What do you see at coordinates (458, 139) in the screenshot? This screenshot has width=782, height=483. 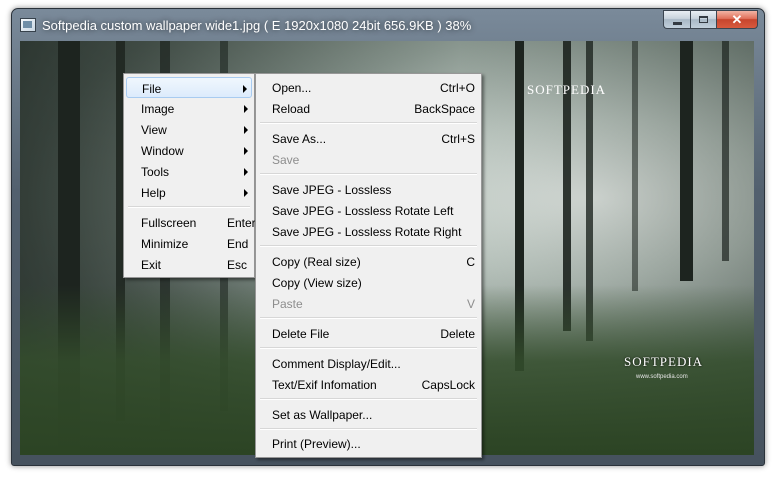 I see `menu-item-shortcut: Ctrl+S` at bounding box center [458, 139].